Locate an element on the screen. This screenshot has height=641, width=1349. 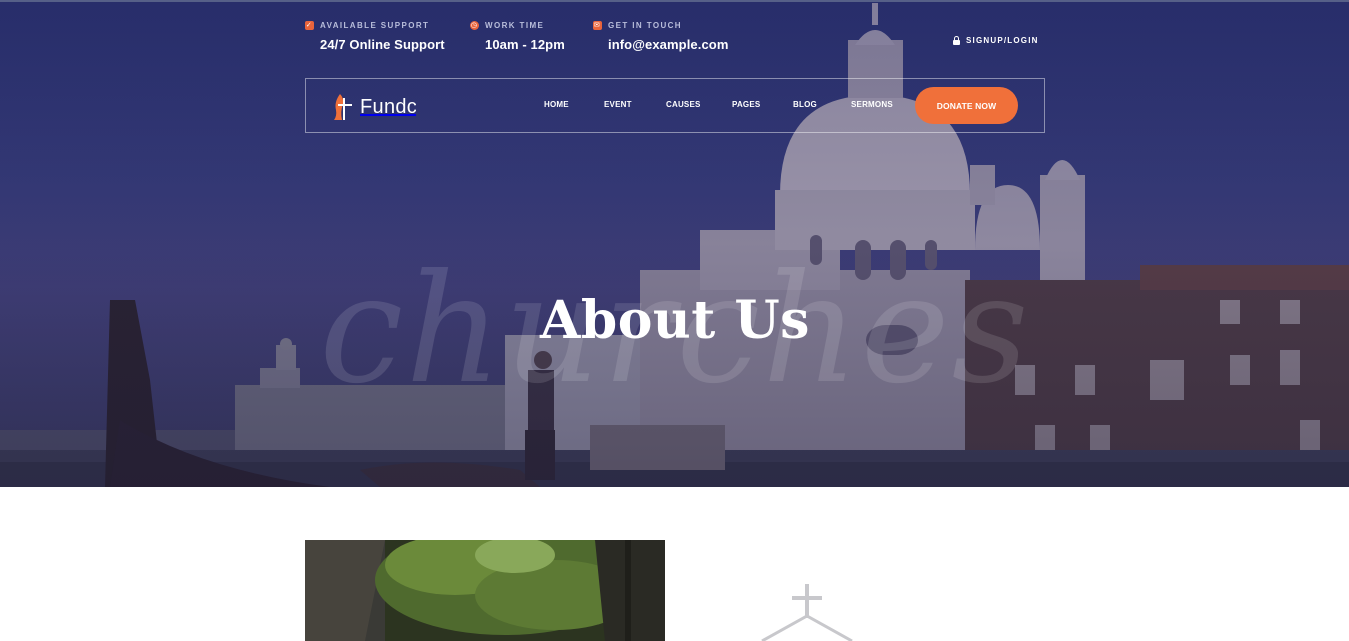
info-work-time: ◷ WORK TIME 10am - 12pm is located at coordinates (517, 36).